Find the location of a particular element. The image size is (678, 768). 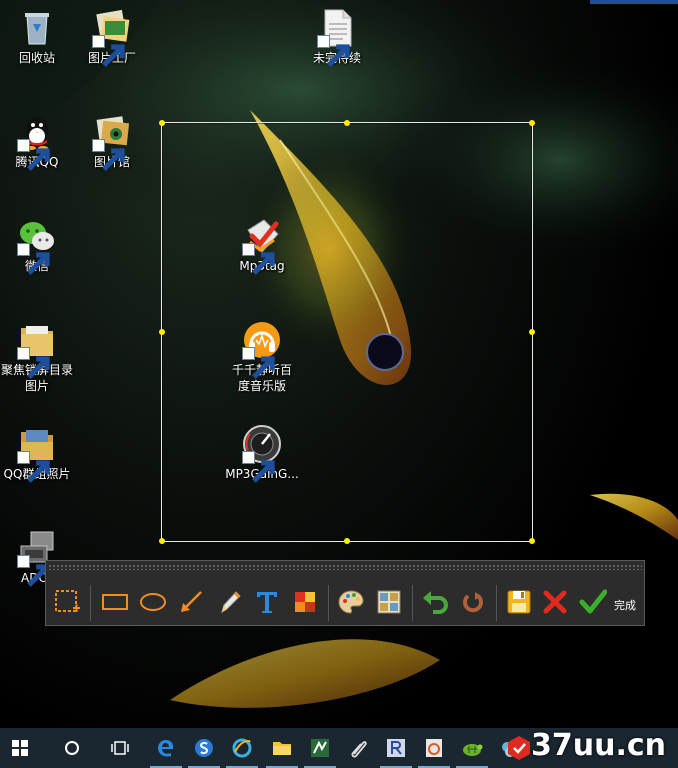

cancel-button is located at coordinates (555, 602).